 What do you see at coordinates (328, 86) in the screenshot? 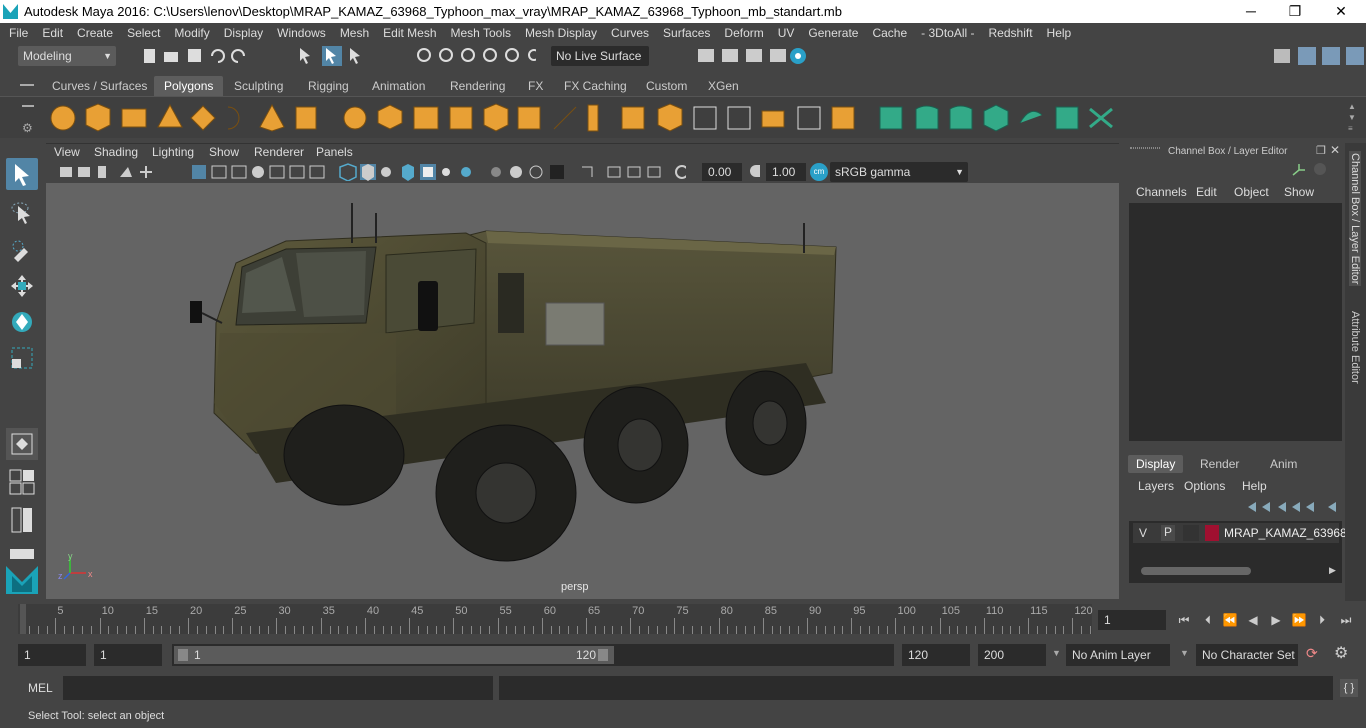
I see `shelf-tab-rigging: Rigging` at bounding box center [328, 86].